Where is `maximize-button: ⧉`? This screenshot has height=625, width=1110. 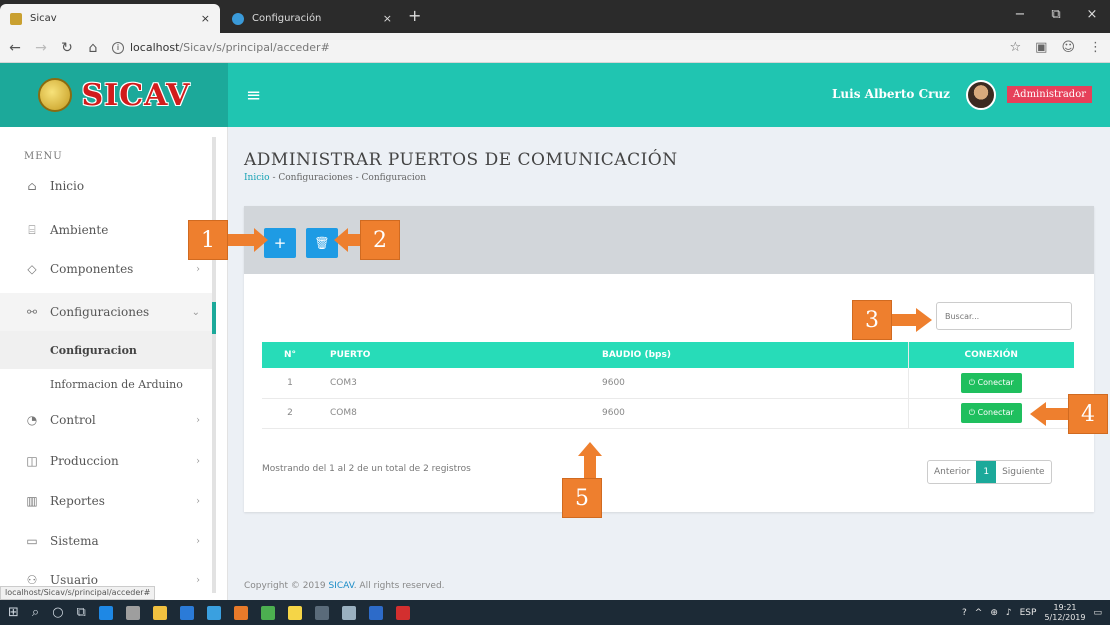 maximize-button: ⧉ is located at coordinates (1056, 16).